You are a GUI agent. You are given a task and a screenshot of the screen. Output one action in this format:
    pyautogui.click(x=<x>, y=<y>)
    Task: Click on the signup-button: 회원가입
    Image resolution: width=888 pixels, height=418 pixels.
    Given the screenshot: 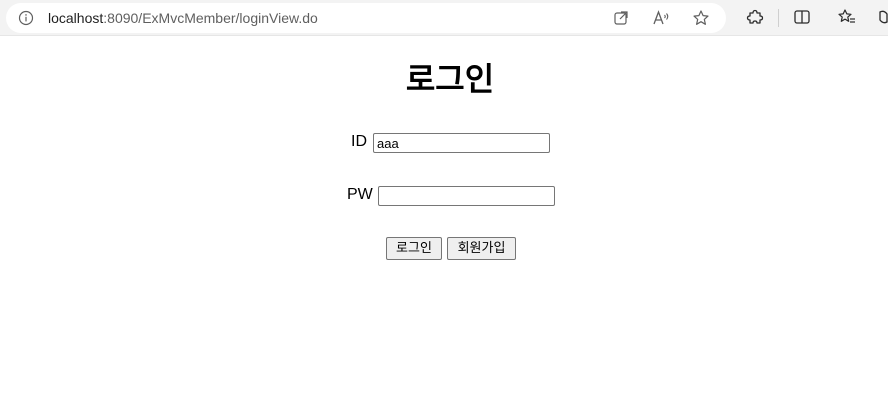 What is the action you would take?
    pyautogui.click(x=481, y=248)
    